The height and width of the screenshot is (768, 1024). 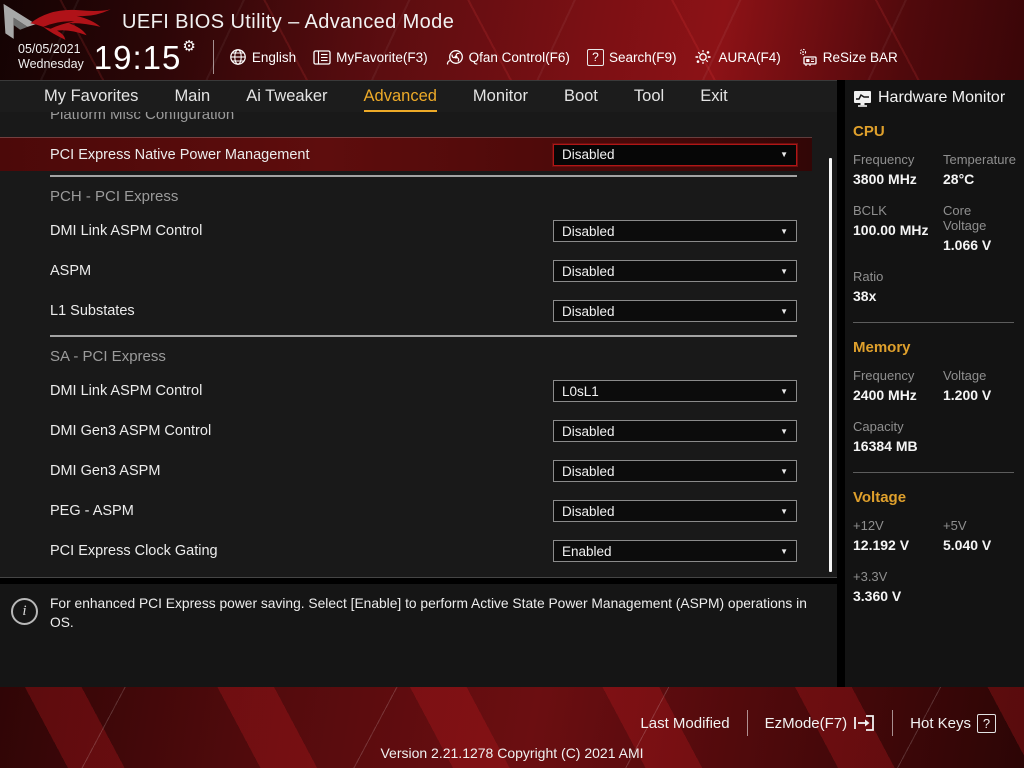 What do you see at coordinates (507, 57) in the screenshot?
I see `toolbar-item-qfan-control-f6: Qfan Control(F6)` at bounding box center [507, 57].